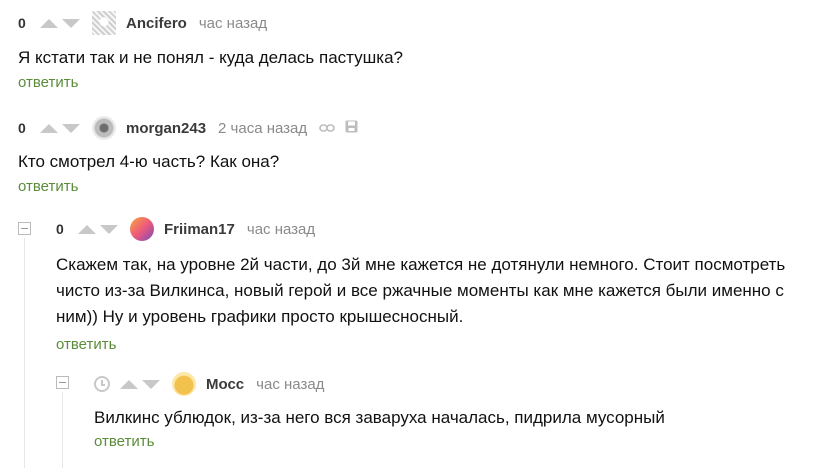 The height and width of the screenshot is (468, 834). I want to click on clock-icon, so click(102, 384).